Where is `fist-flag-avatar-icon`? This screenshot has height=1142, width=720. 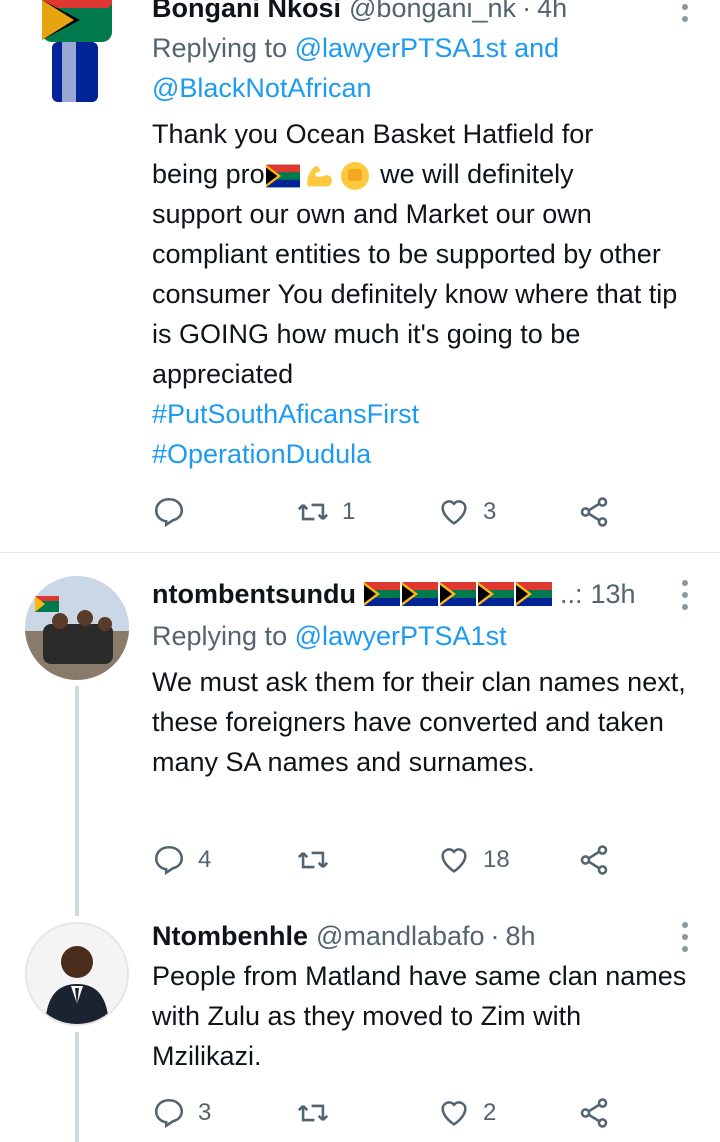
fist-flag-avatar-icon is located at coordinates (77, 51).